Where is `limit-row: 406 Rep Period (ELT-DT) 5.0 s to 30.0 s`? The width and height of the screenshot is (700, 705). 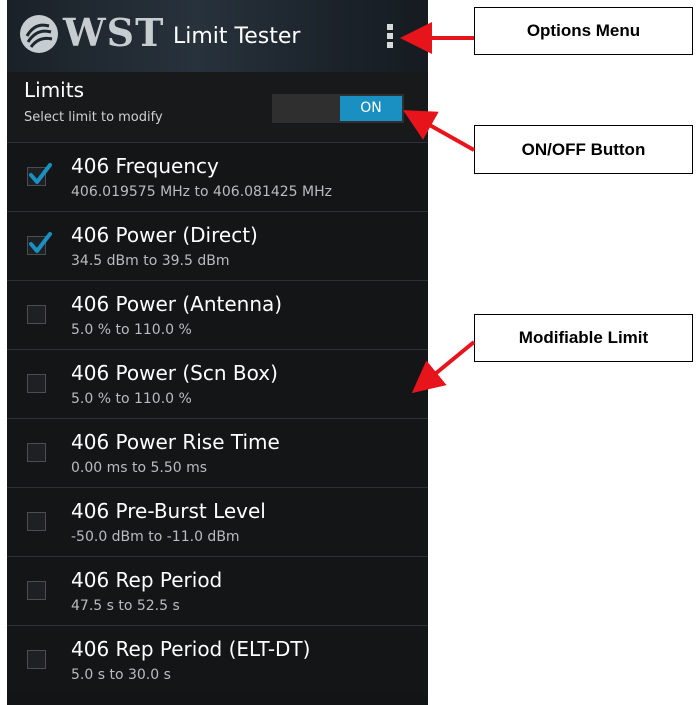 limit-row: 406 Rep Period (ELT-DT) 5.0 s to 30.0 s is located at coordinates (217, 659).